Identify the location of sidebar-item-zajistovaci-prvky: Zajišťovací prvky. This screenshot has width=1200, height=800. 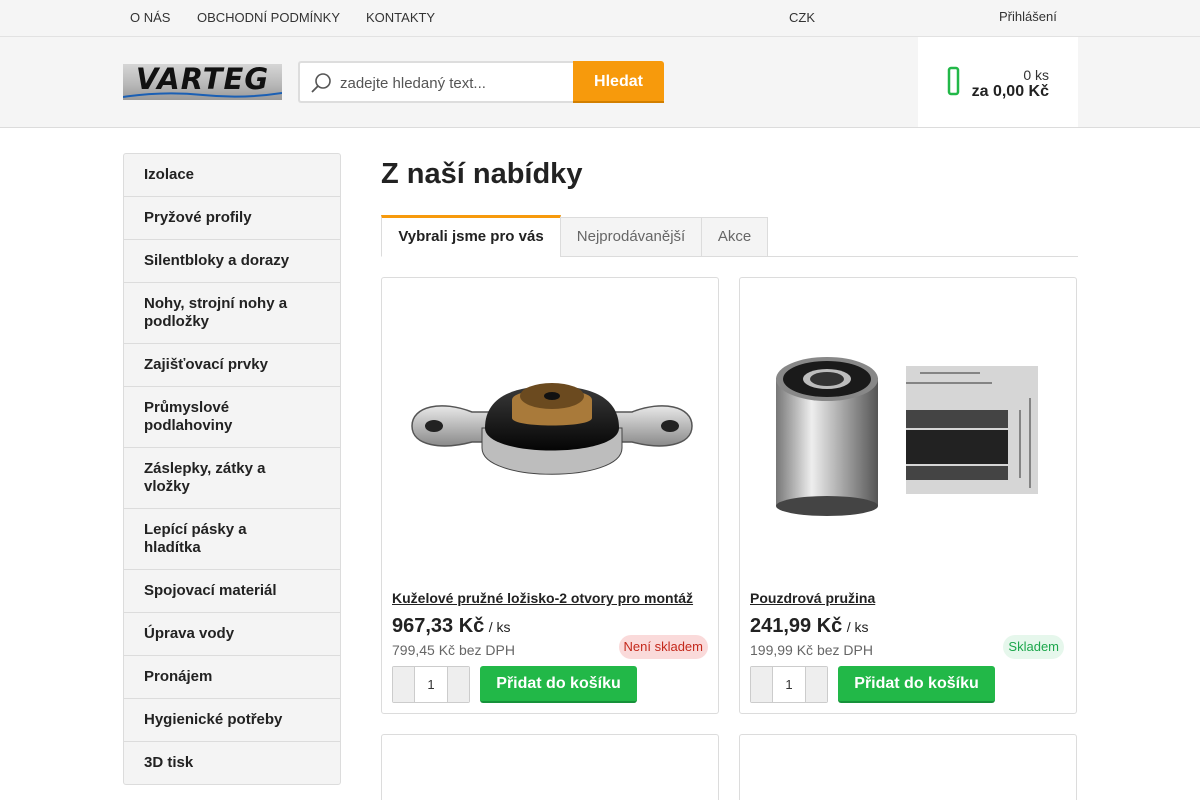
(232, 365).